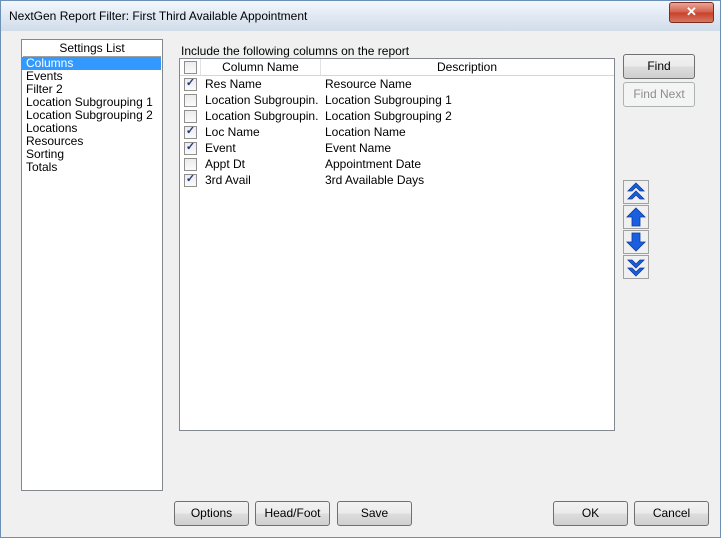 This screenshot has width=721, height=538. What do you see at coordinates (659, 94) in the screenshot?
I see `find-next-button: Find Next` at bounding box center [659, 94].